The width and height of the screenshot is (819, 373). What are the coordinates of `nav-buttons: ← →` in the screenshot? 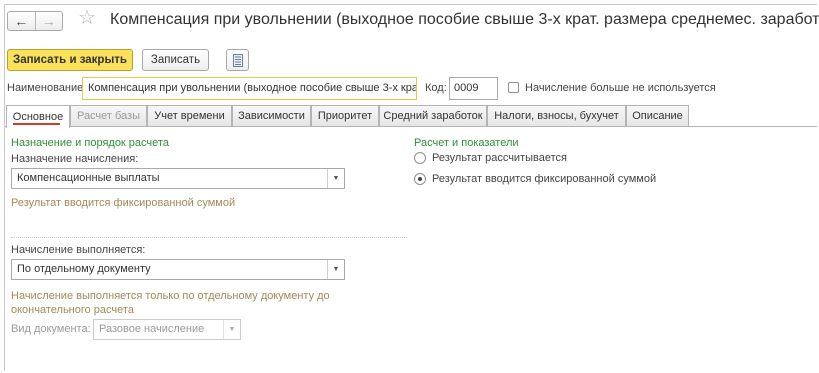 It's located at (35, 21).